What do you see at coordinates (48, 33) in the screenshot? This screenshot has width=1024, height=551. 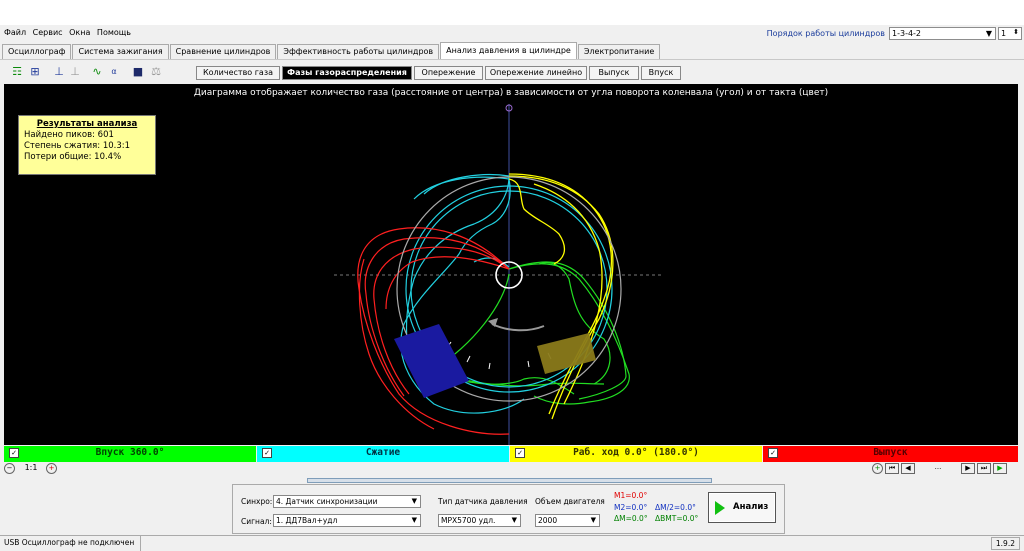 I see `menu-service: Сервис` at bounding box center [48, 33].